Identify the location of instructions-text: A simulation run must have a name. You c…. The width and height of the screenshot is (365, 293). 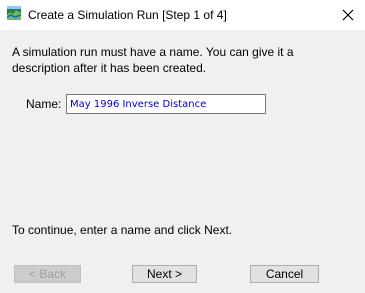
(153, 60).